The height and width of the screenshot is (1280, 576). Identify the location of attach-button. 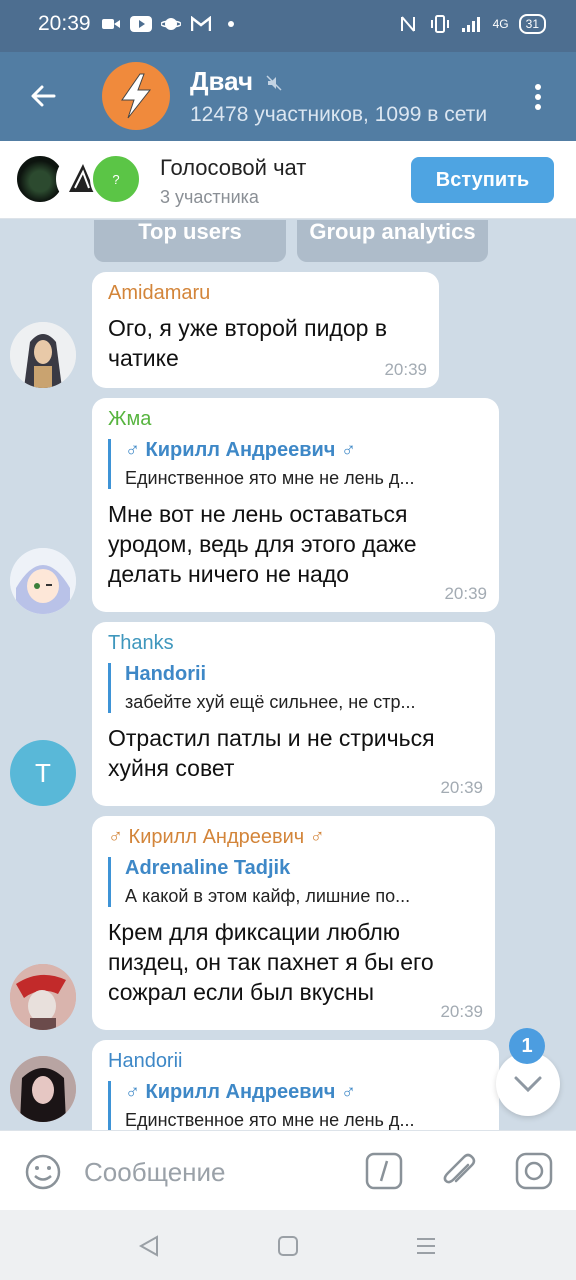
(460, 1173).